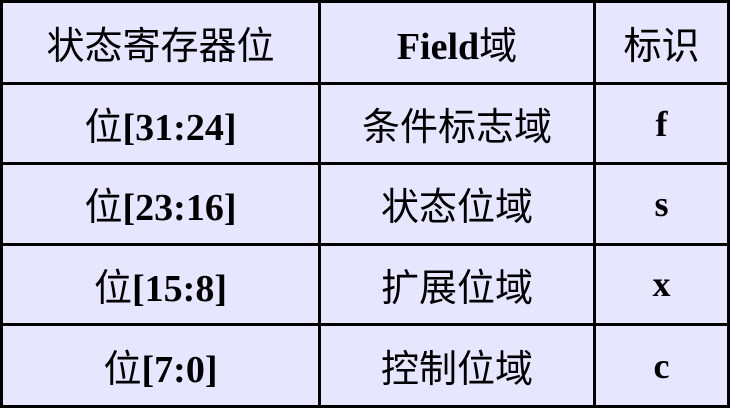  I want to click on header-field: Field域, so click(457, 44).